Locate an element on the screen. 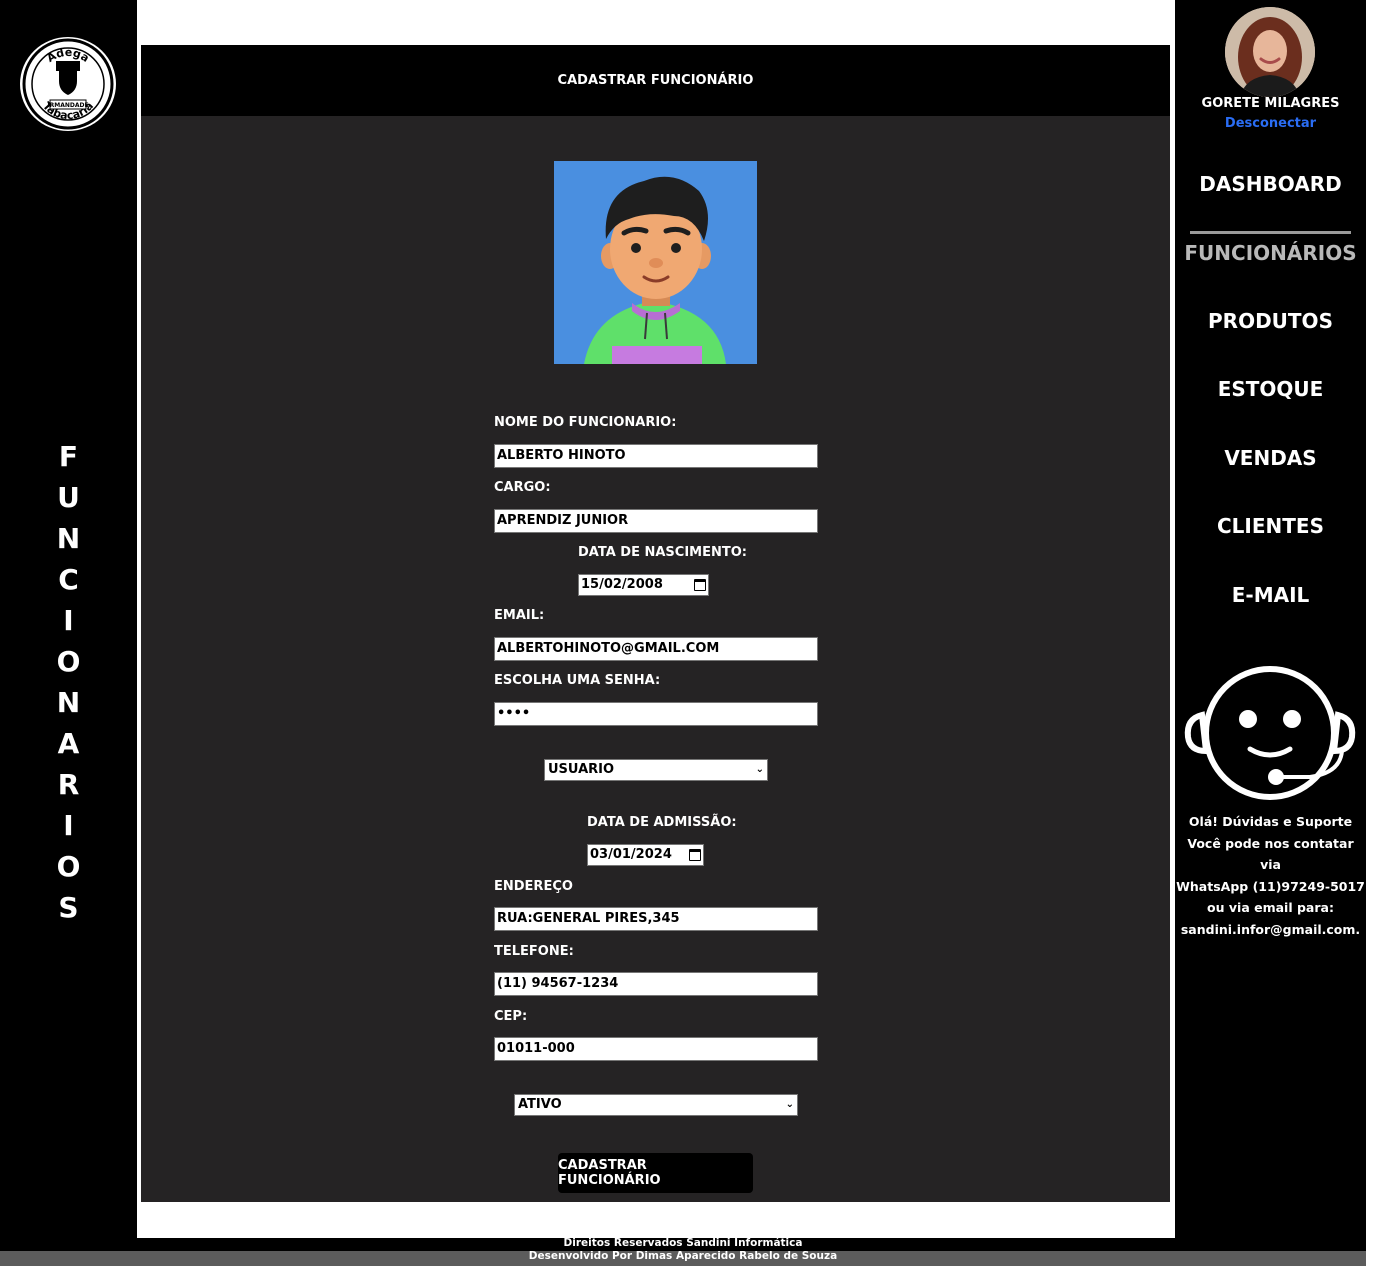 The height and width of the screenshot is (1266, 1399). footer-copyright: Direitos Reservados Sandini Informática is located at coordinates (683, 1243).